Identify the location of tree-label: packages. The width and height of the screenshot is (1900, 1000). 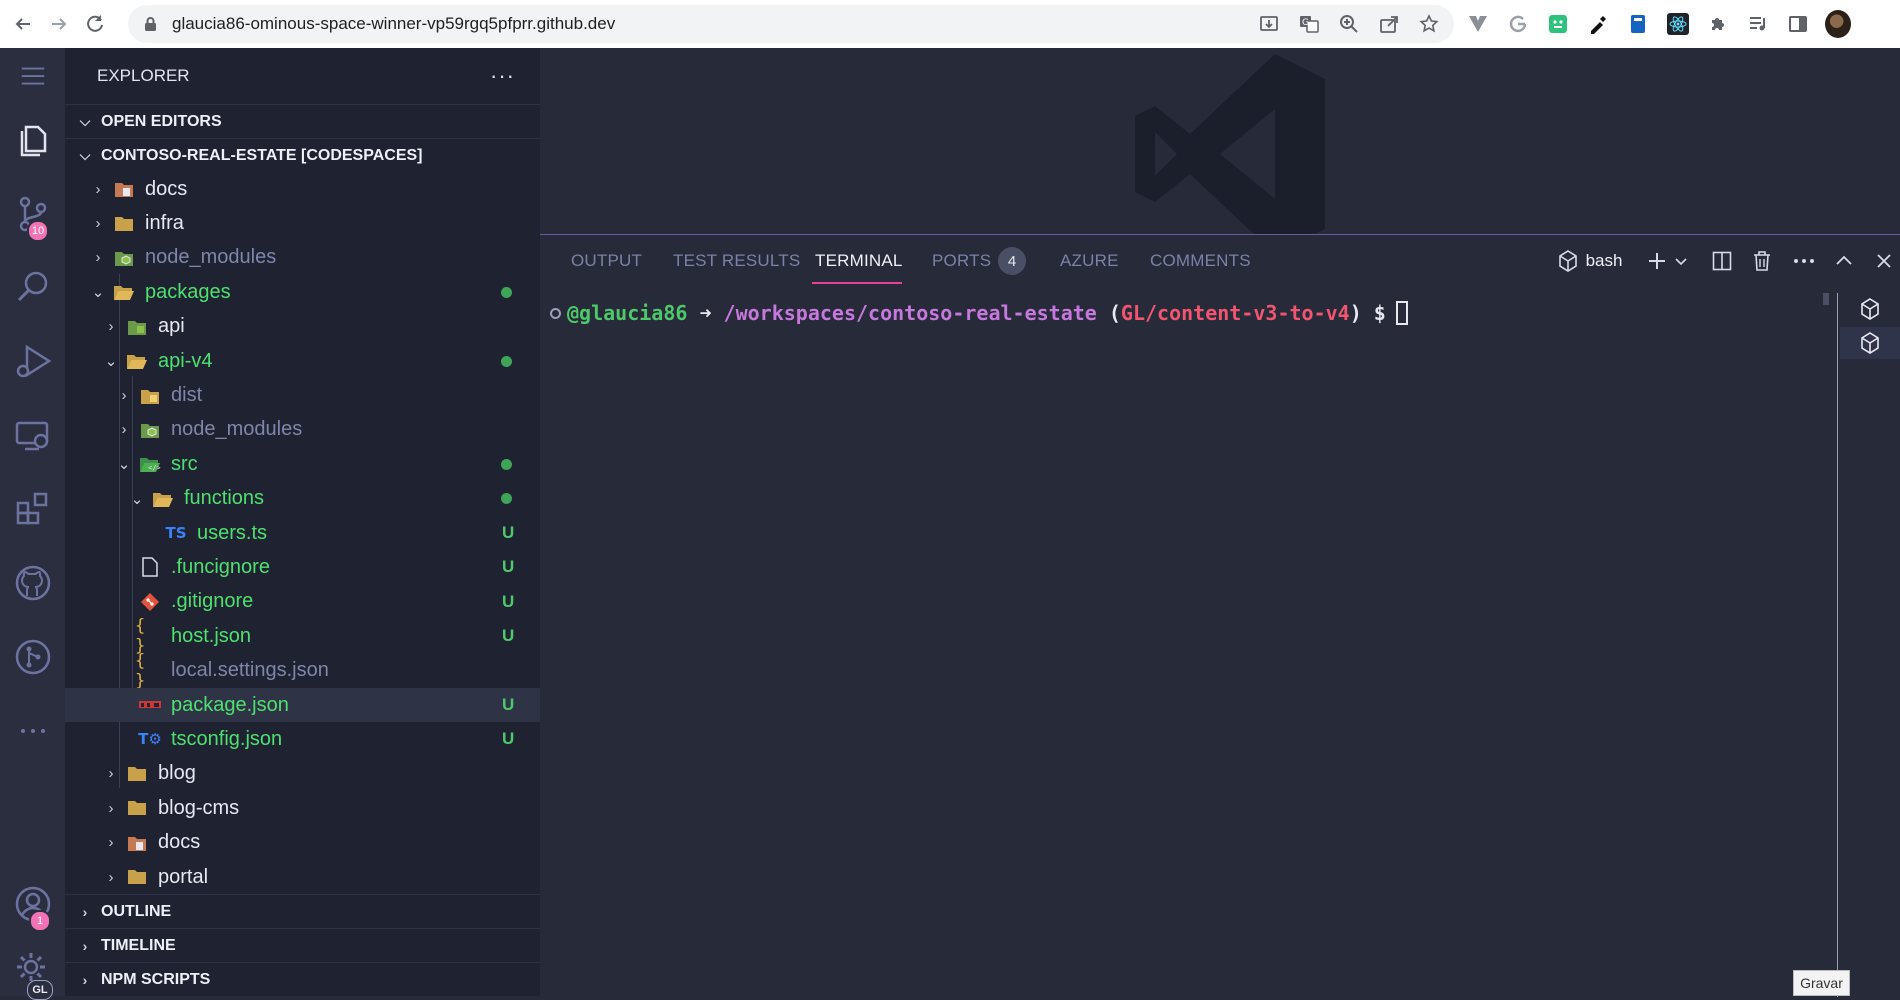
(188, 291).